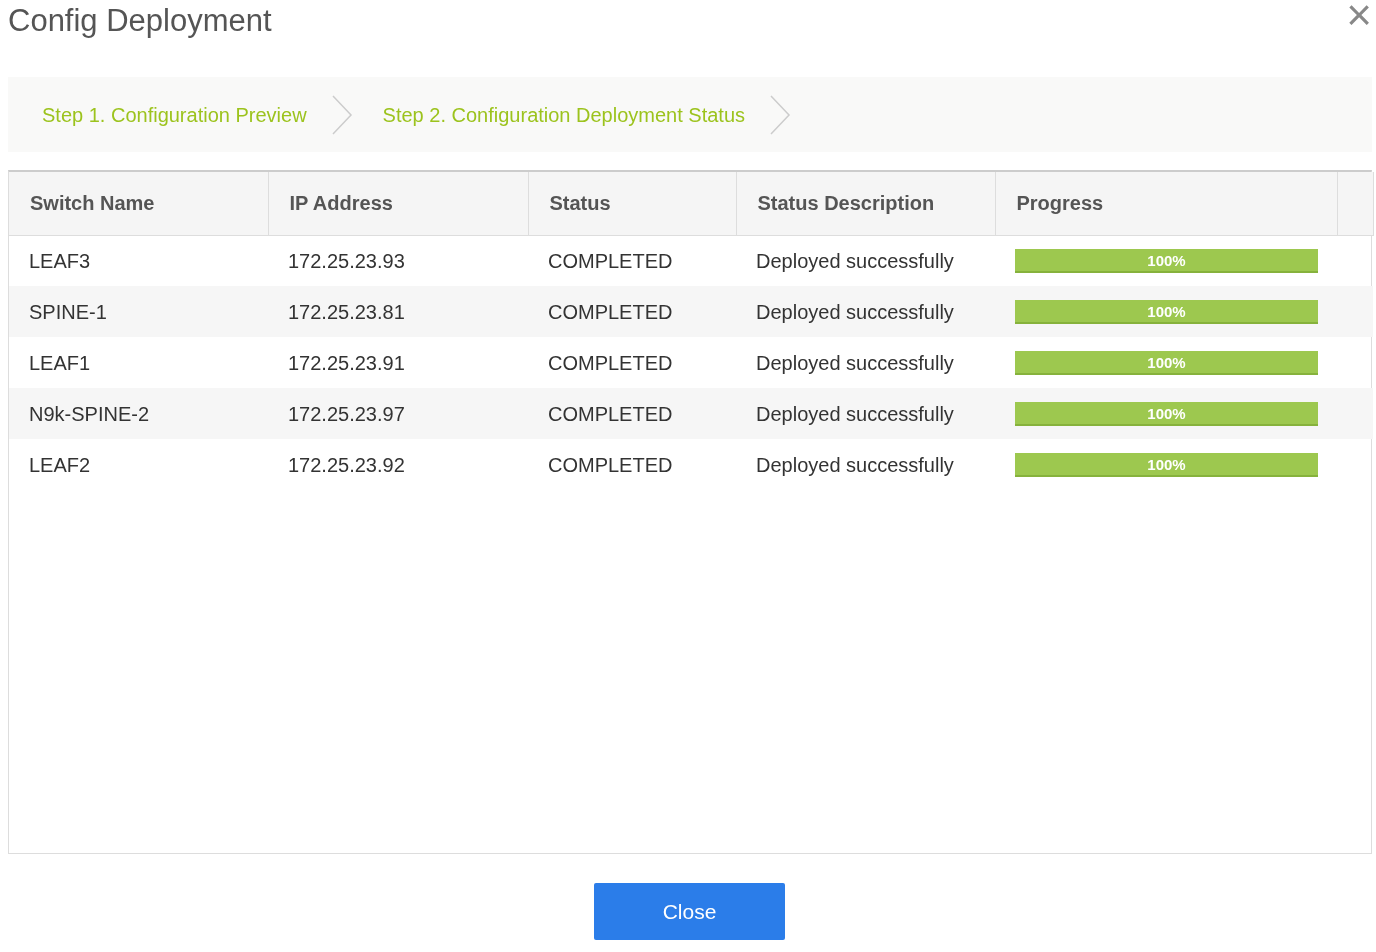 The image size is (1376, 952). I want to click on column-header: Switch Name, so click(138, 203).